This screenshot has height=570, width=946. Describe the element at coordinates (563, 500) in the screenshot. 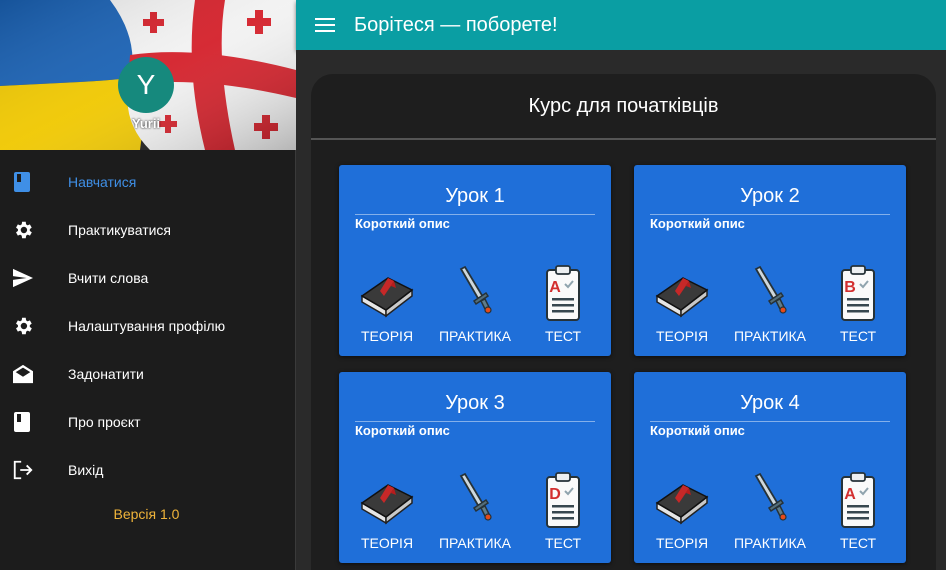

I see `clipboard-test-icon: D` at that location.